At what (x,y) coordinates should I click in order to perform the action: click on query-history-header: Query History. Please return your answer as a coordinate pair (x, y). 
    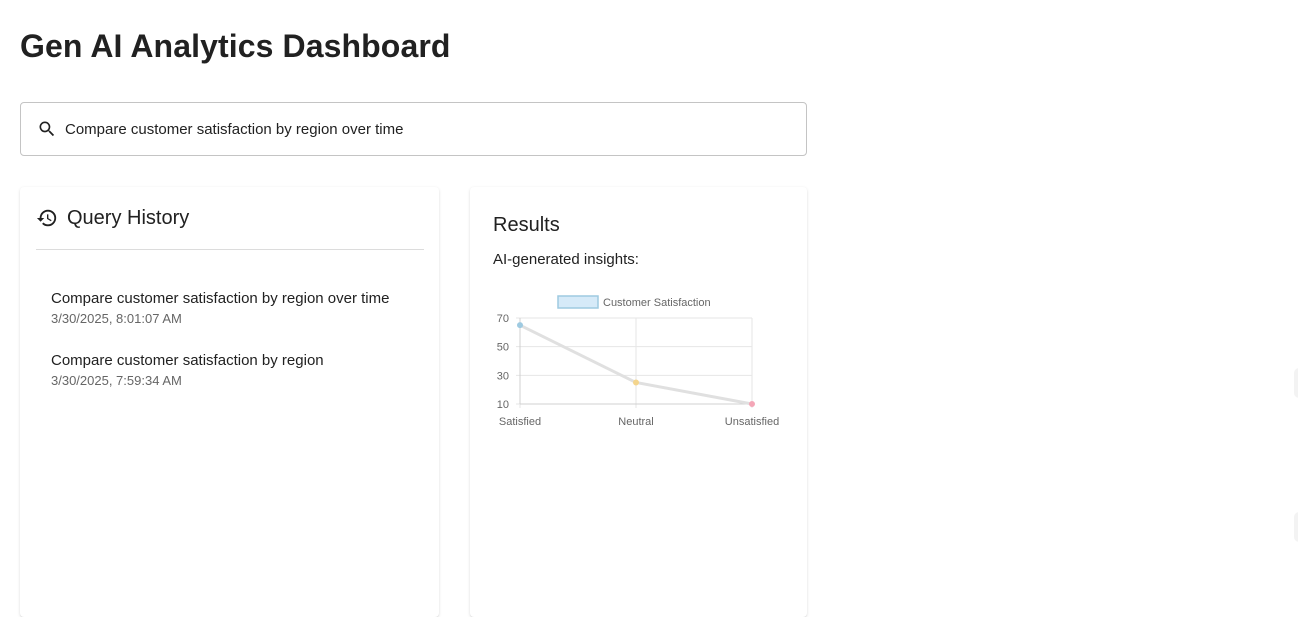
    Looking at the image, I should click on (112, 218).